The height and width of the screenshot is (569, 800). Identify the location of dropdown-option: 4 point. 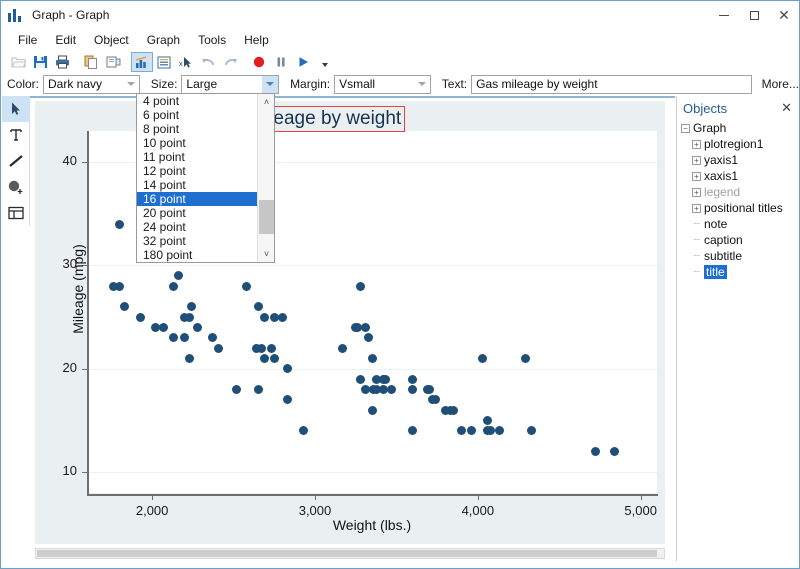
(197, 101).